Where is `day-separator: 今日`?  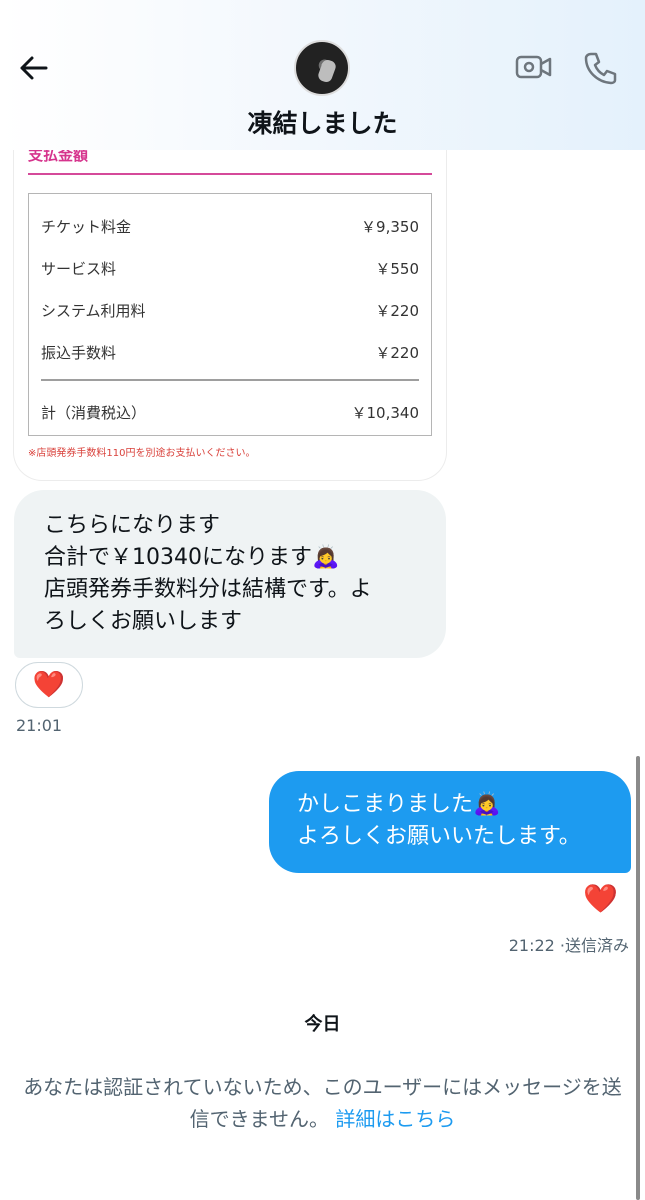 day-separator: 今日 is located at coordinates (322, 1024).